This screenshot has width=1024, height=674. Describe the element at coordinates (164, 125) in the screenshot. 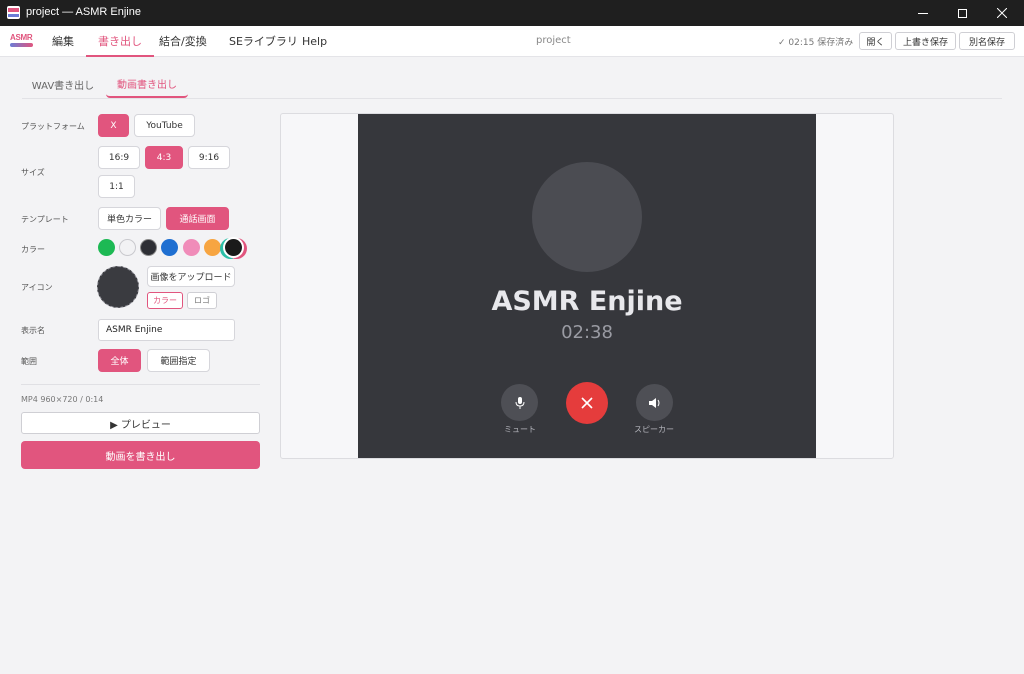

I see `platform-youtube-option: YouTube` at that location.